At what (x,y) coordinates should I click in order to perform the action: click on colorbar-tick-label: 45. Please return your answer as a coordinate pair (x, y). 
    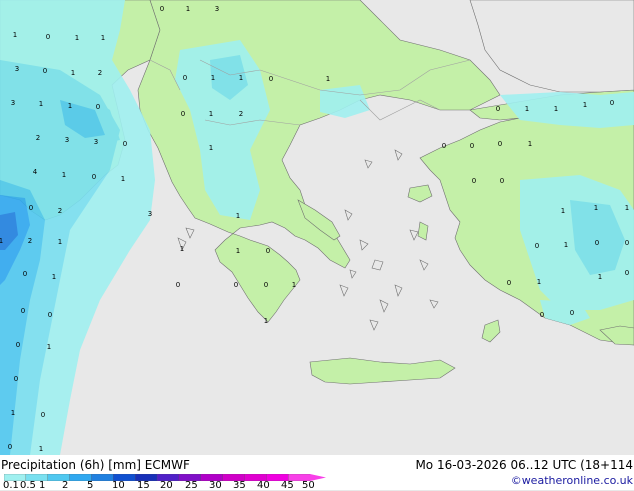
    Looking at the image, I should click on (287, 485).